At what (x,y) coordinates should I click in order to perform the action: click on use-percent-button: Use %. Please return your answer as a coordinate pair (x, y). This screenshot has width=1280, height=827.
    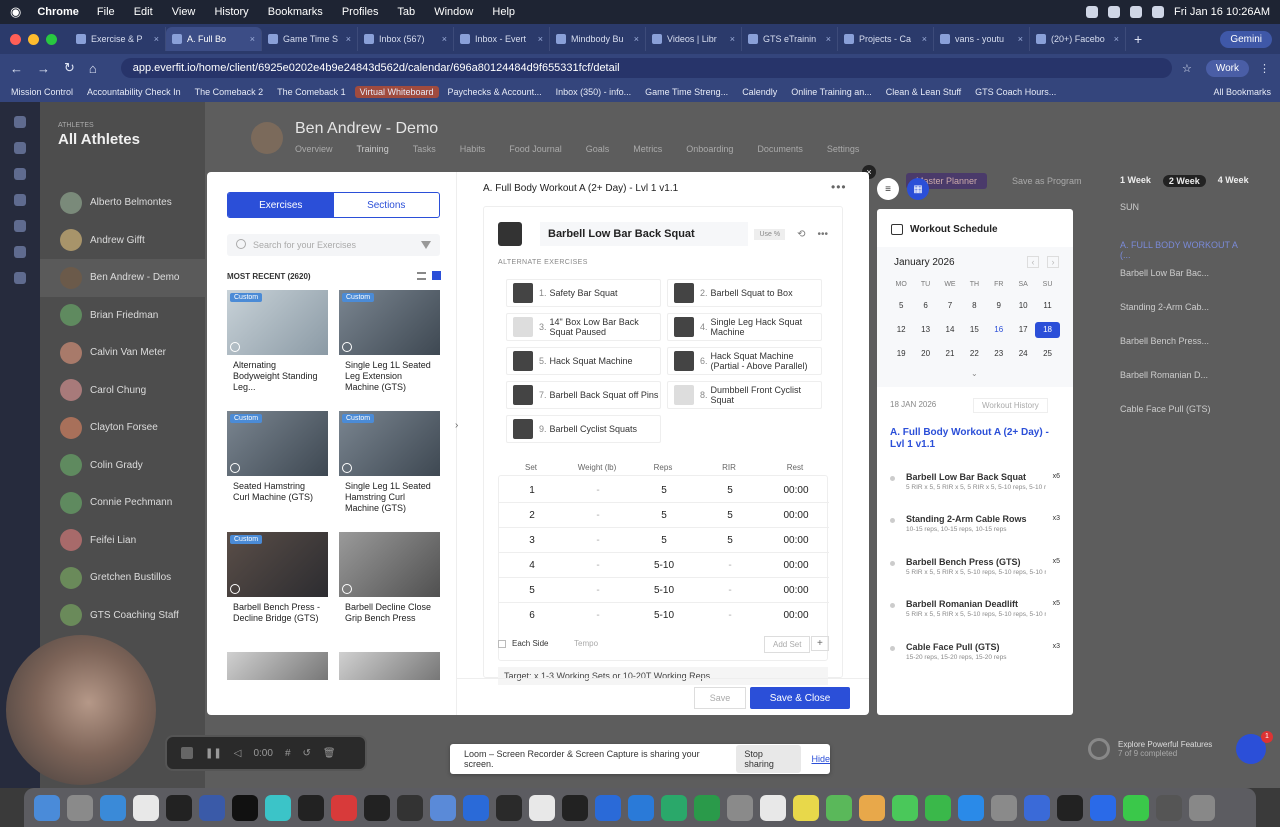
    Looking at the image, I should click on (770, 234).